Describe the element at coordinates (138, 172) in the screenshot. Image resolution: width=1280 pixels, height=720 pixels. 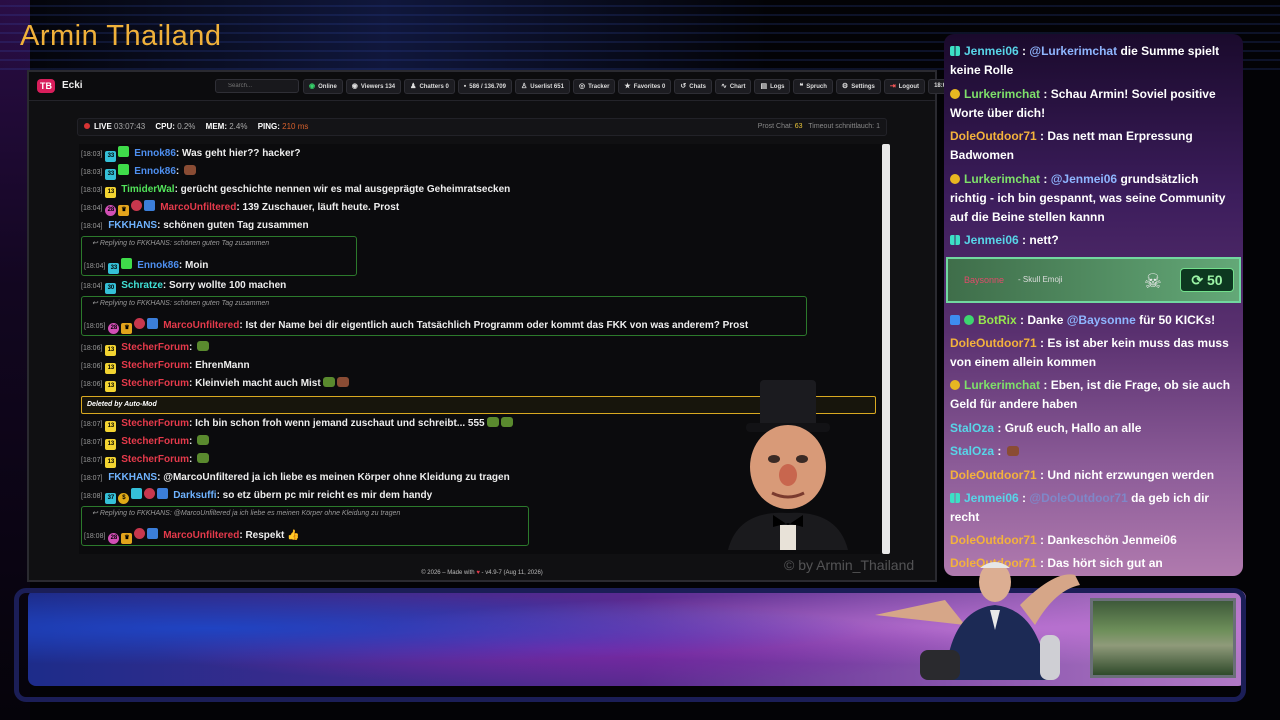
I see `chat-message: [18:03] 33 Ennok86:` at that location.